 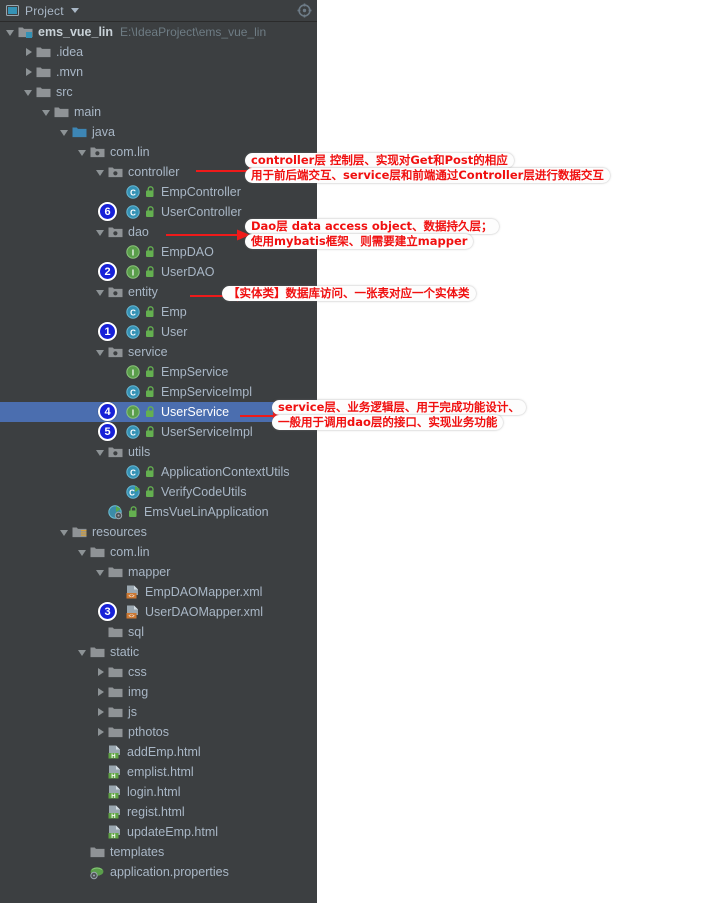 What do you see at coordinates (158, 692) in the screenshot?
I see `tree-row: img` at bounding box center [158, 692].